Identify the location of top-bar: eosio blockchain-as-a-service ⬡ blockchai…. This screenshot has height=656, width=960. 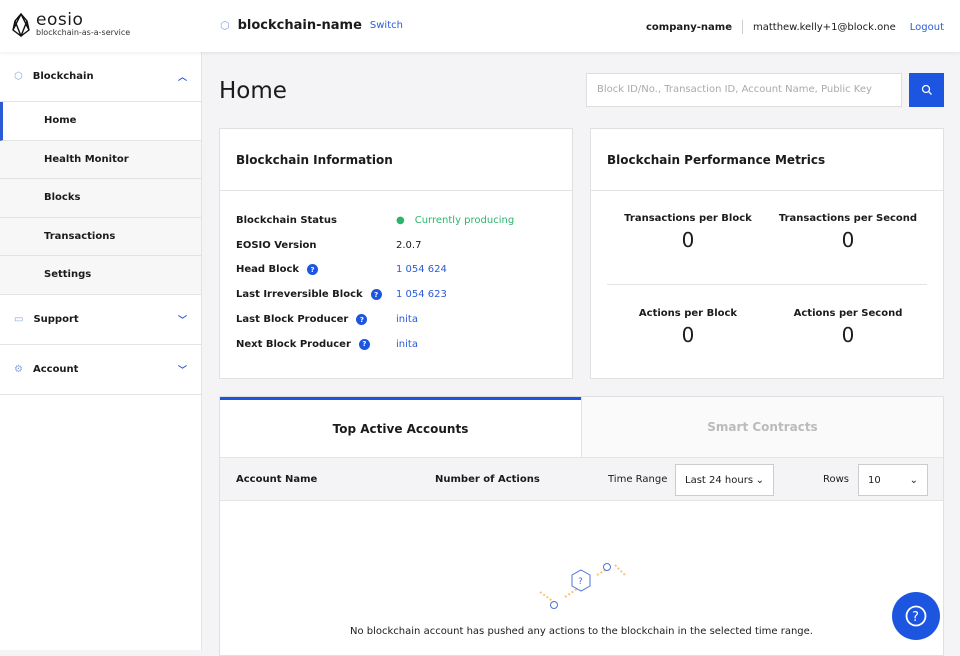
(480, 26).